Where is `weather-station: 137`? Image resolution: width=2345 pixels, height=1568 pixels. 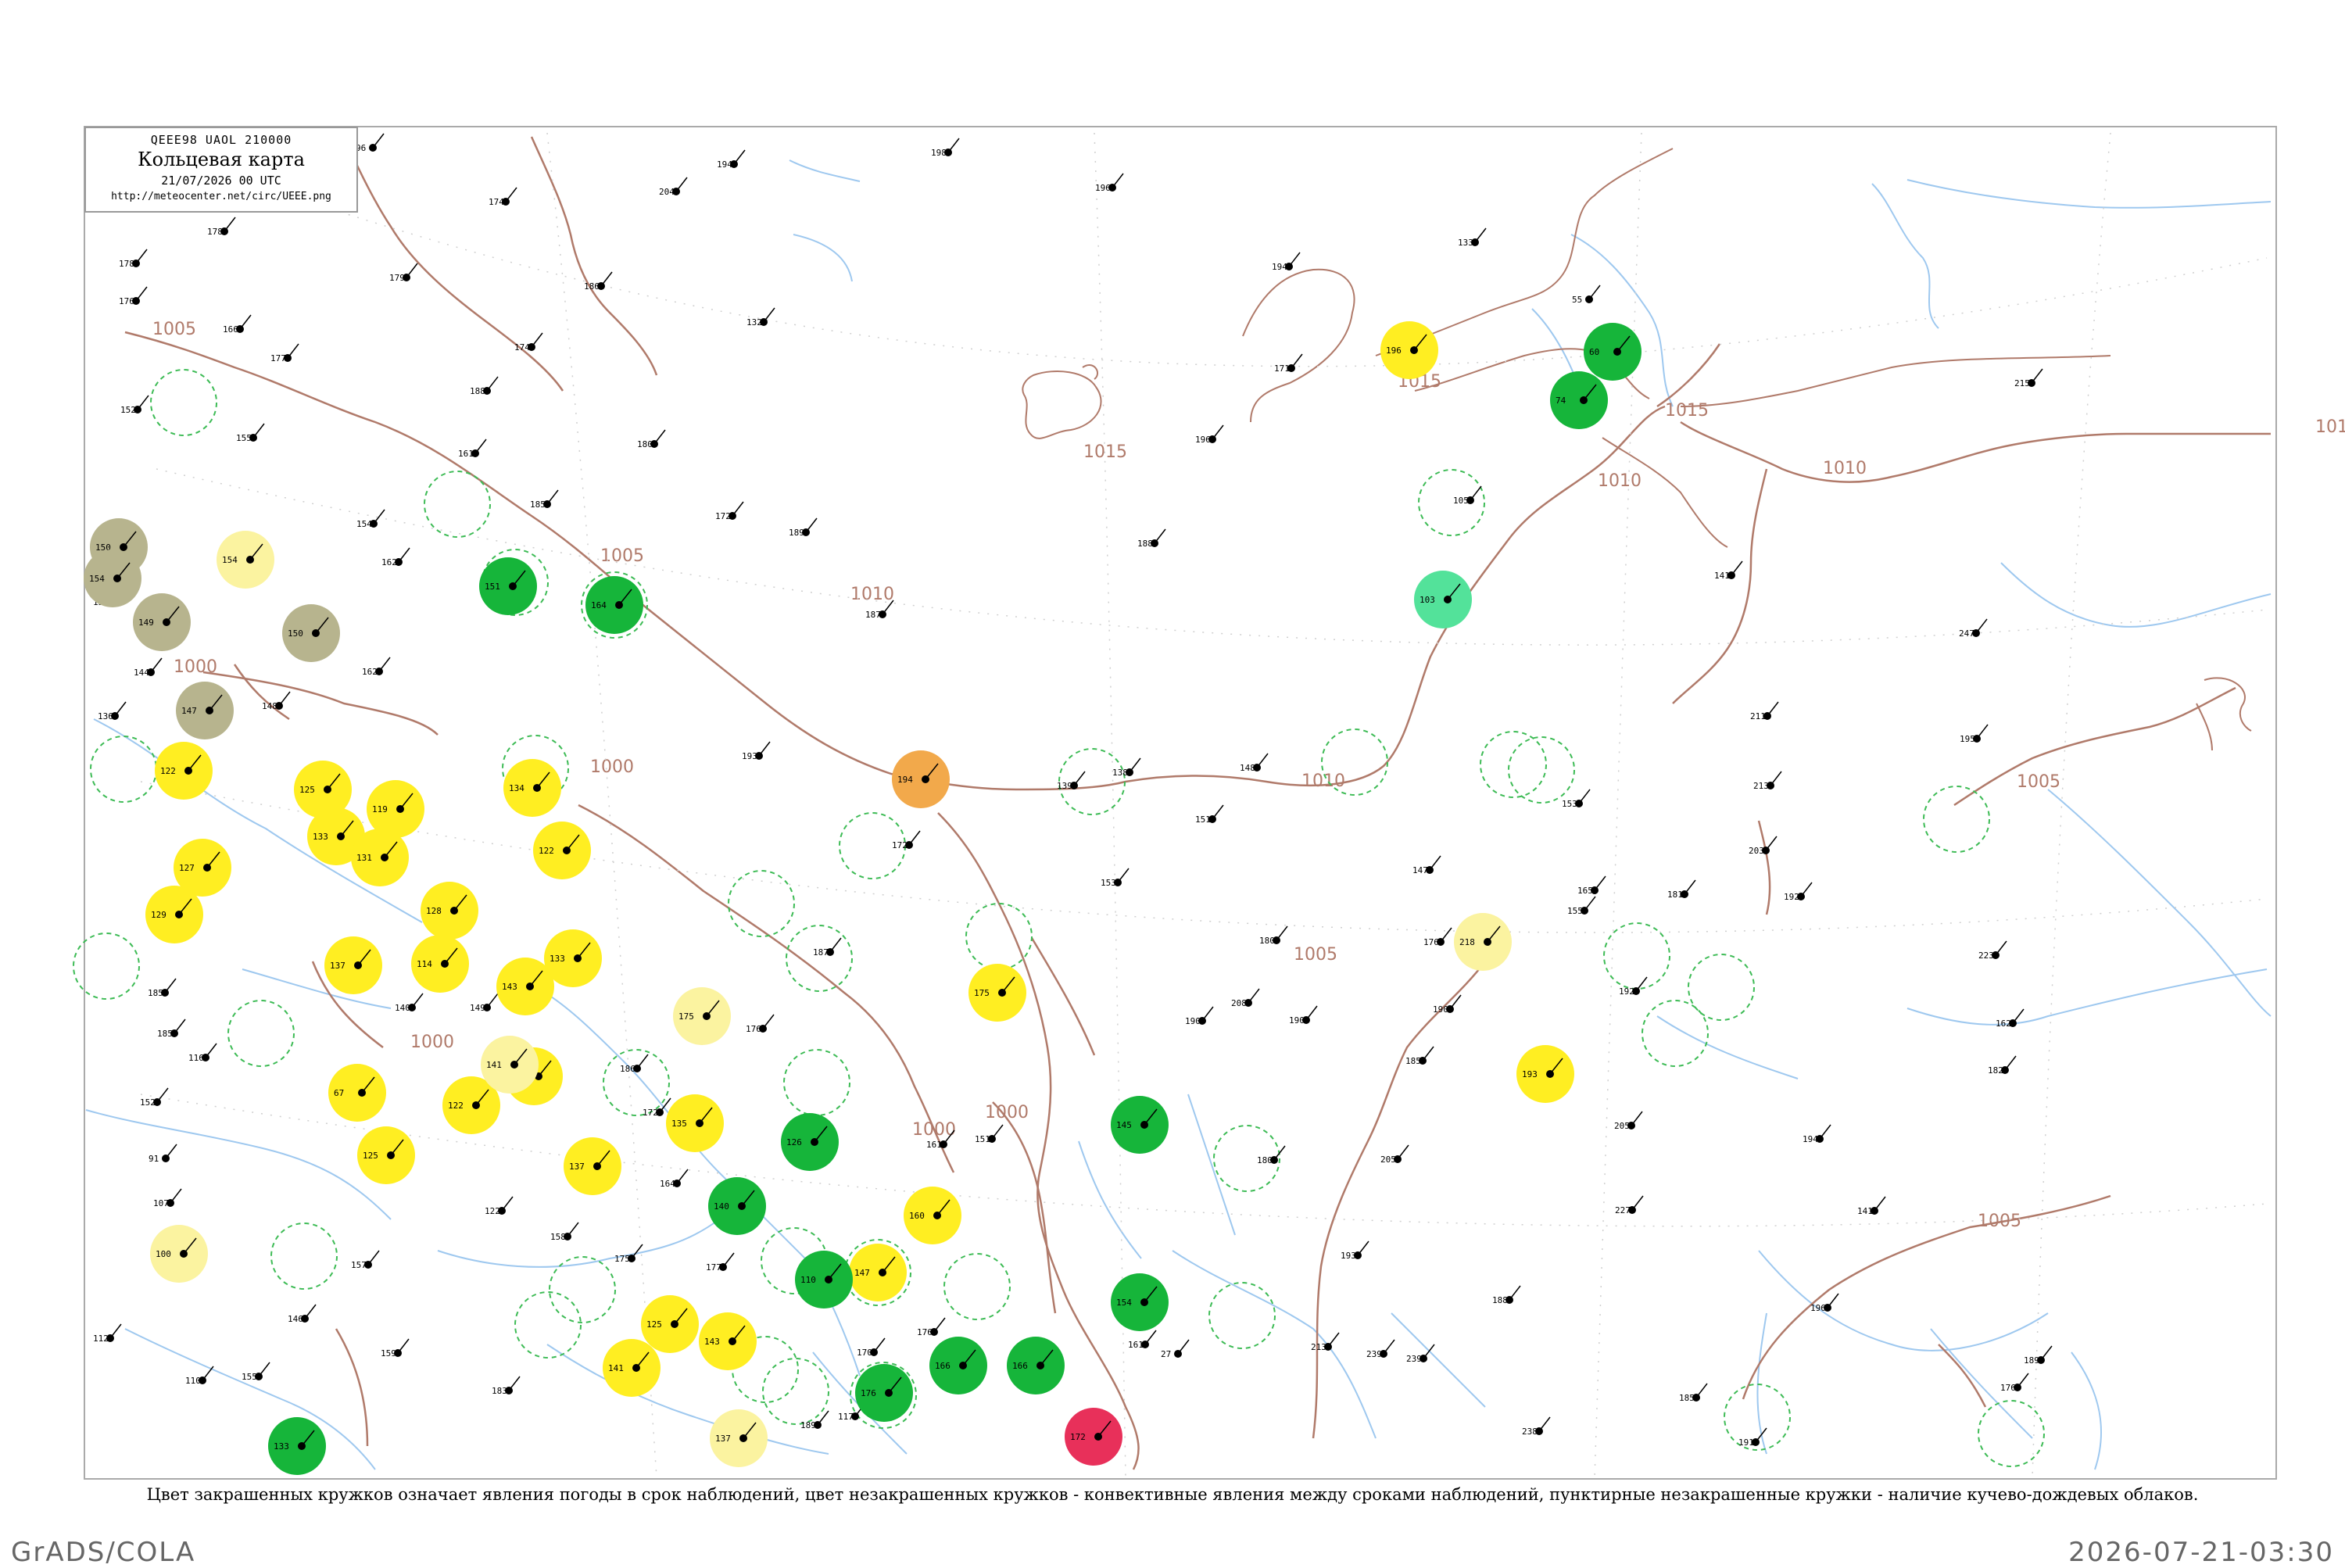 weather-station: 137 is located at coordinates (353, 965).